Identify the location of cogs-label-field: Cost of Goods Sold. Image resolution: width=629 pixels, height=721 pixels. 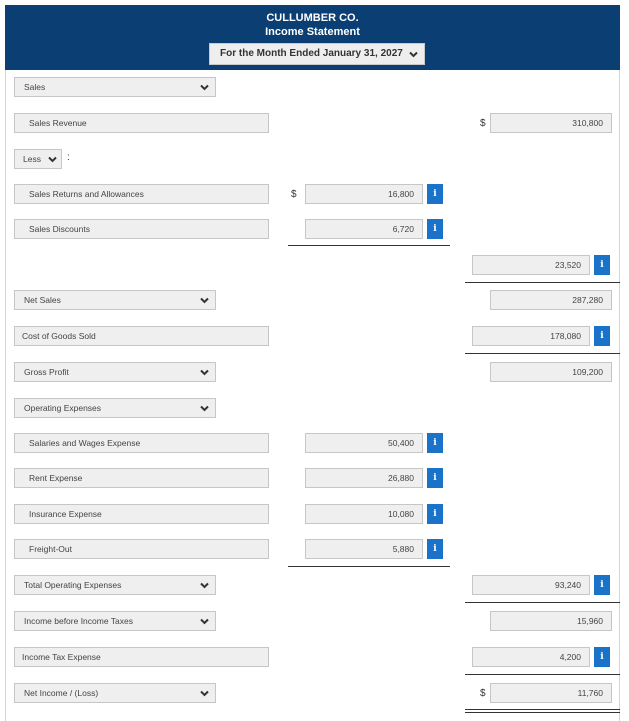
(141, 336).